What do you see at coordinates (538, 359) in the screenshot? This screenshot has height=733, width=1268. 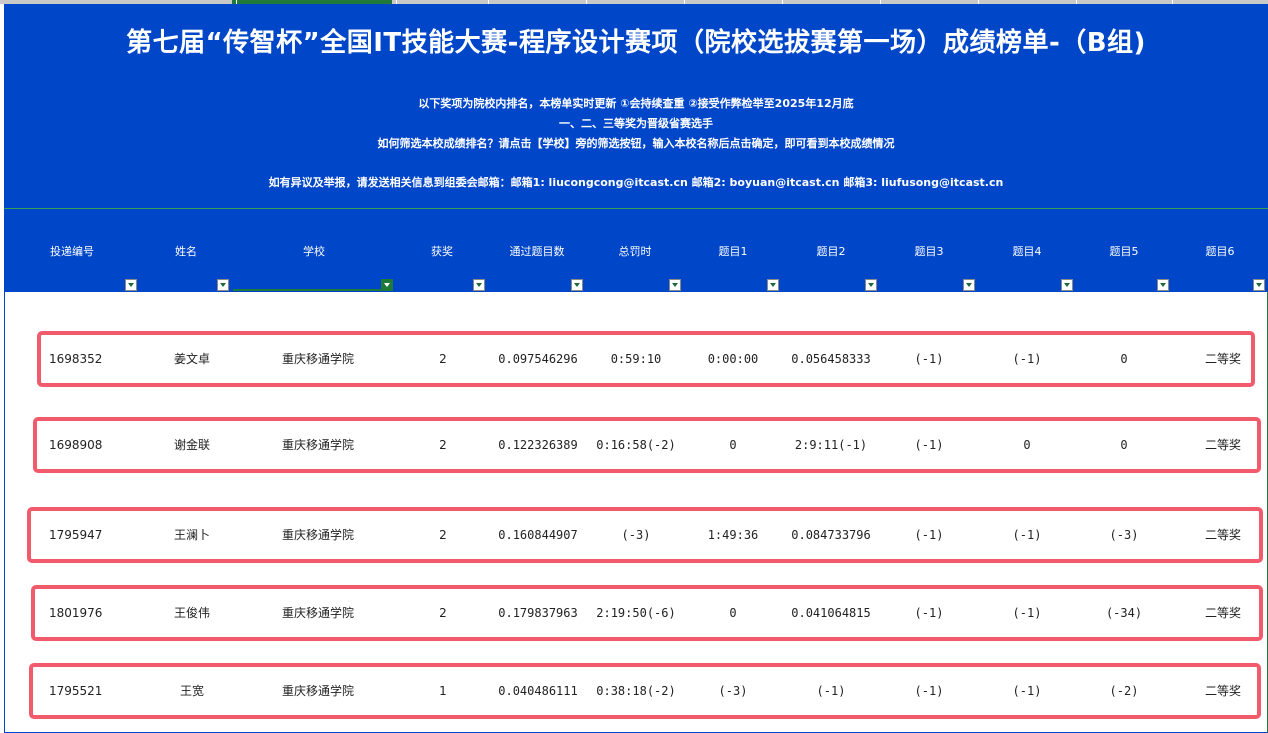 I see `cell-solved-count: 0.097546296` at bounding box center [538, 359].